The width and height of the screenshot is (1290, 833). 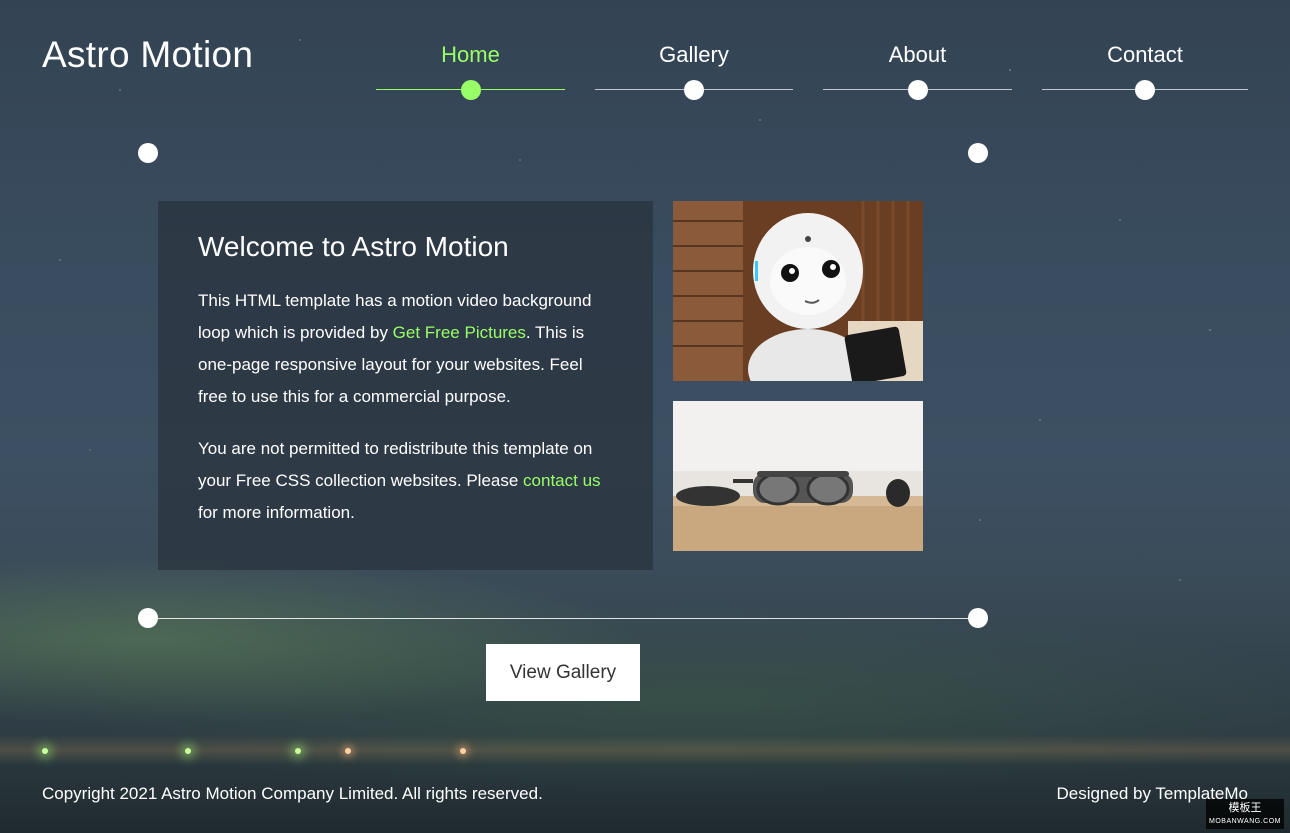 I want to click on nav-item-gallery: Gallery, so click(x=694, y=72).